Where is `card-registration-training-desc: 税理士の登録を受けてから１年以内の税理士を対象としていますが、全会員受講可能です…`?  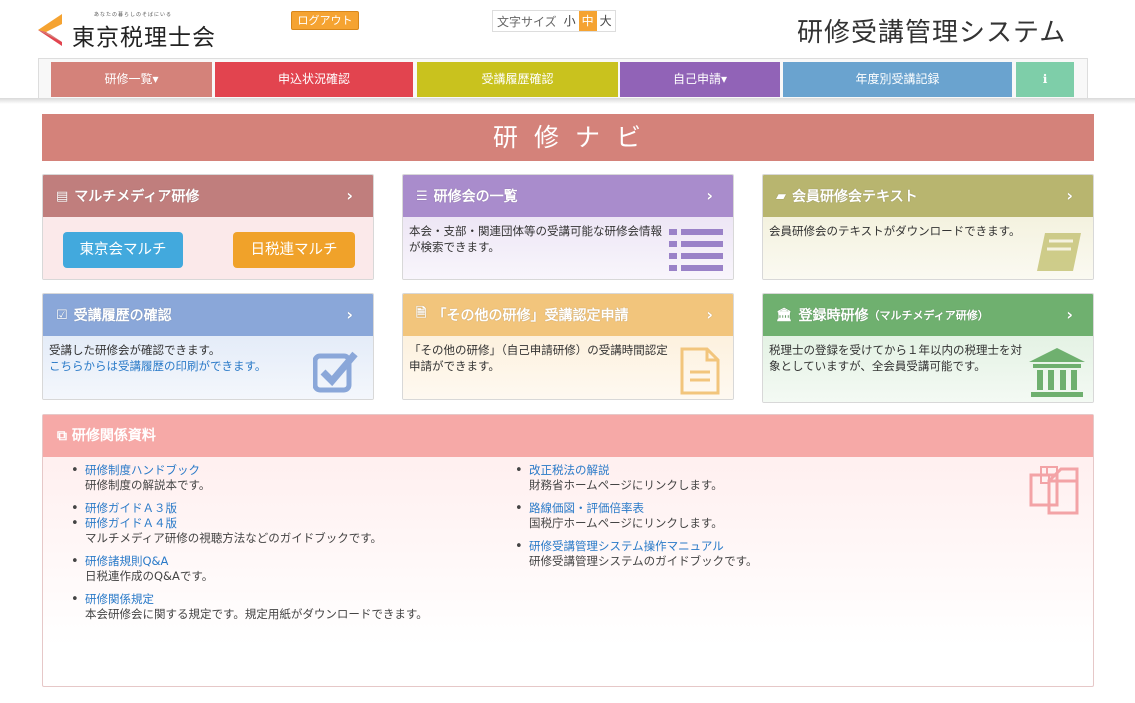
card-registration-training-desc: 税理士の登録を受けてから１年以内の税理士を対象としていますが、全会員受講可能です… is located at coordinates (895, 358).